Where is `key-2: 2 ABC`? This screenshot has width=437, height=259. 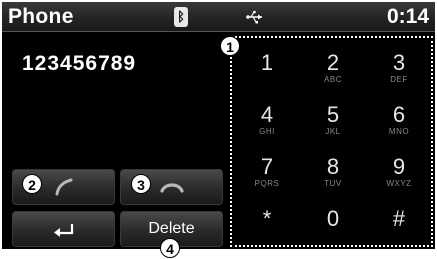 key-2: 2 ABC is located at coordinates (333, 66).